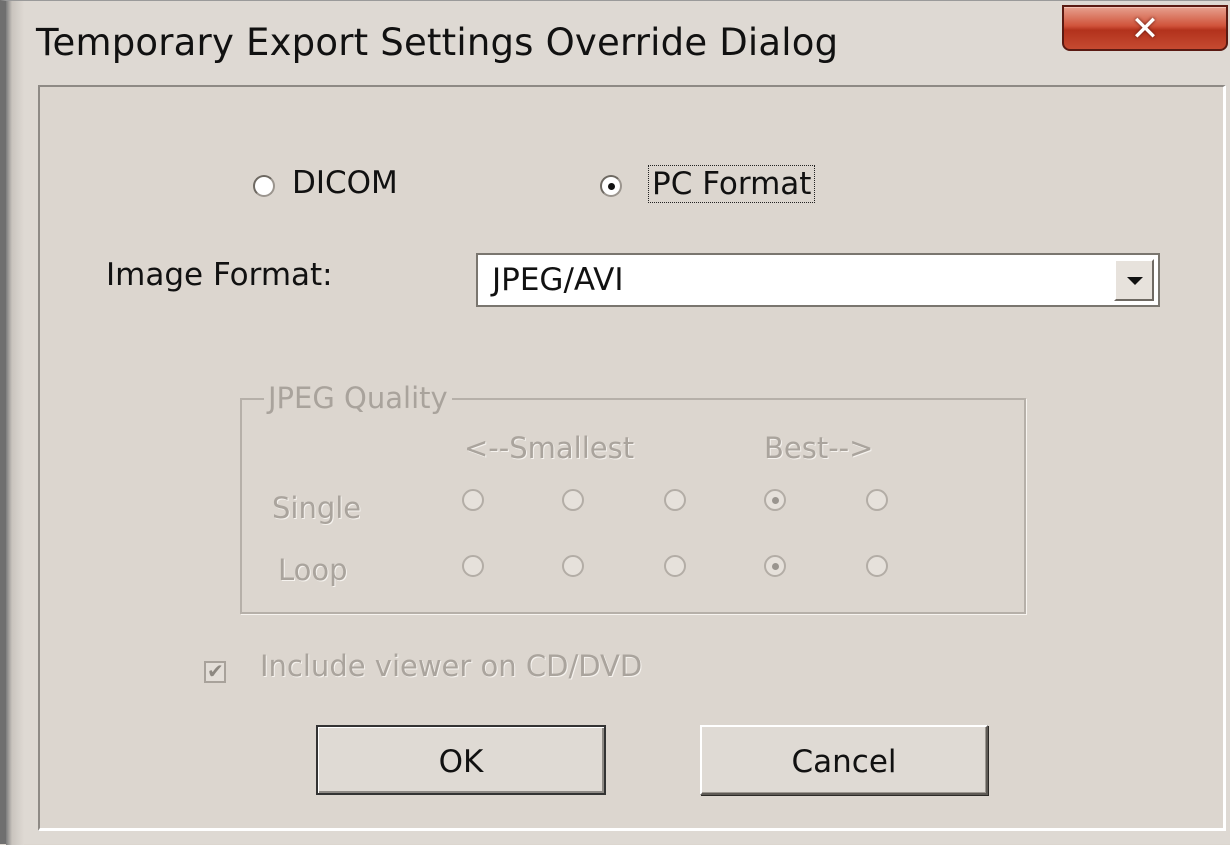 The height and width of the screenshot is (845, 1230). Describe the element at coordinates (264, 186) in the screenshot. I see `radio-dicom` at that location.